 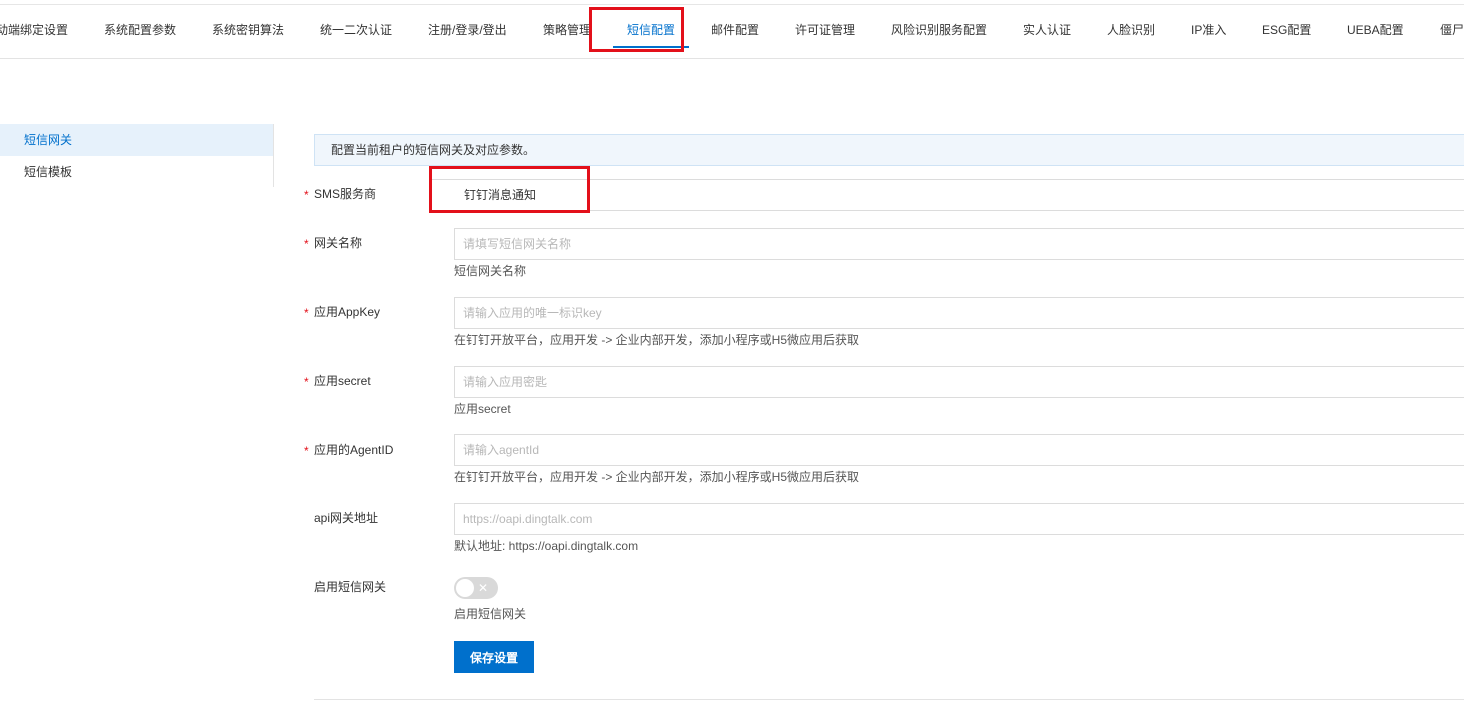 I want to click on info-notice: 配置当前租户的短信网关及对应参数。, so click(x=889, y=150).